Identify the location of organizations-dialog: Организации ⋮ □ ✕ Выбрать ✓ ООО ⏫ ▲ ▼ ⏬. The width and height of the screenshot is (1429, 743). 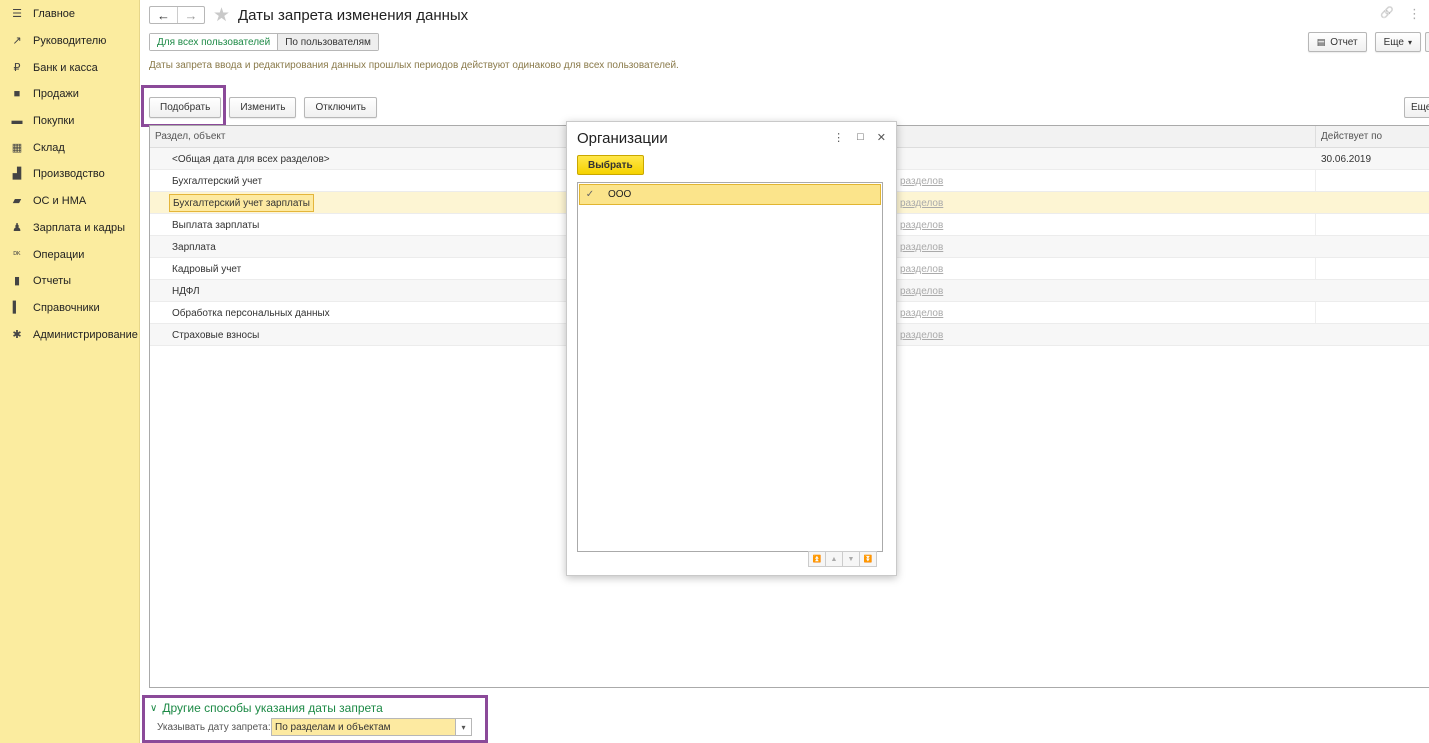
(731, 348).